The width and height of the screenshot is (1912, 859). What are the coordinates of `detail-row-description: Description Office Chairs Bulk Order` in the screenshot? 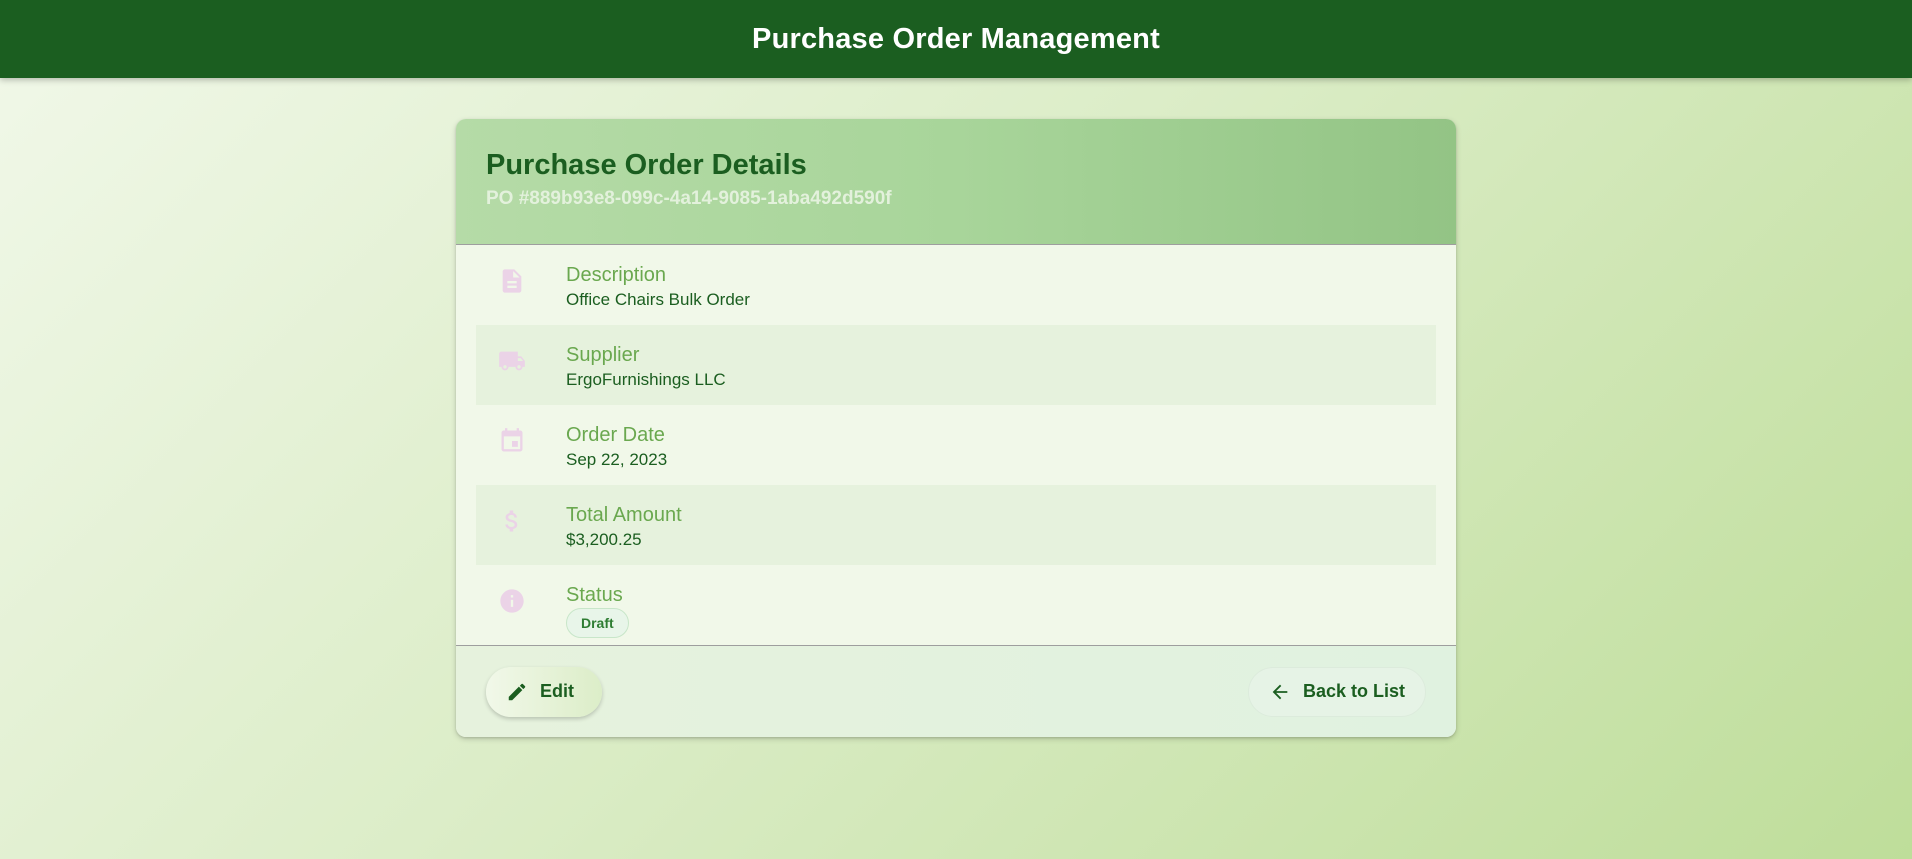 It's located at (956, 285).